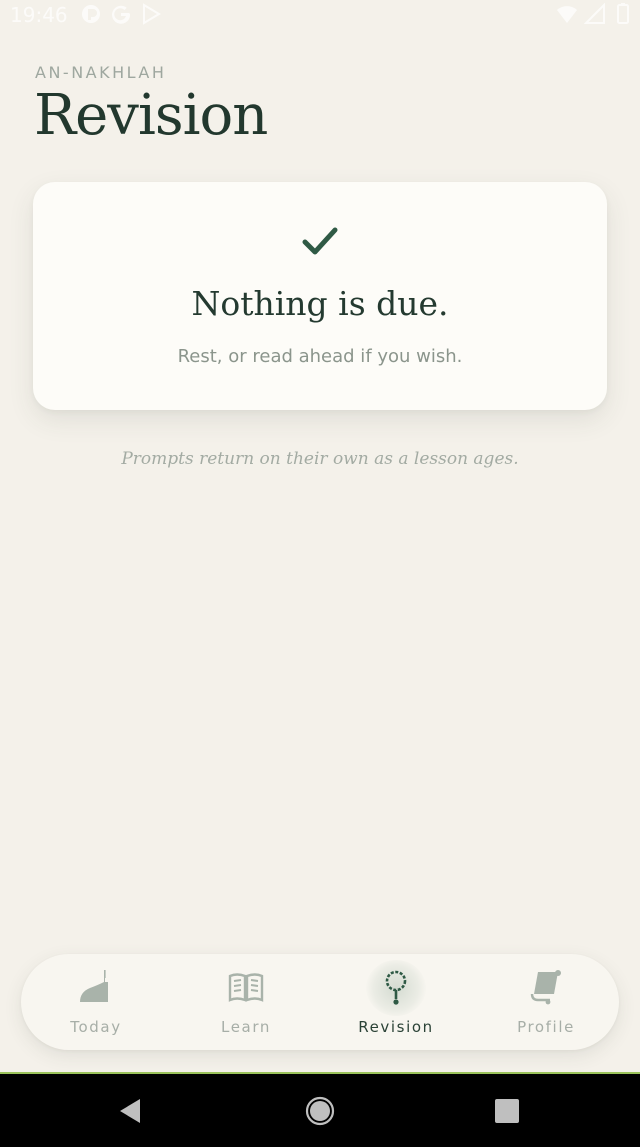  What do you see at coordinates (545, 987) in the screenshot?
I see `scroll-icon` at bounding box center [545, 987].